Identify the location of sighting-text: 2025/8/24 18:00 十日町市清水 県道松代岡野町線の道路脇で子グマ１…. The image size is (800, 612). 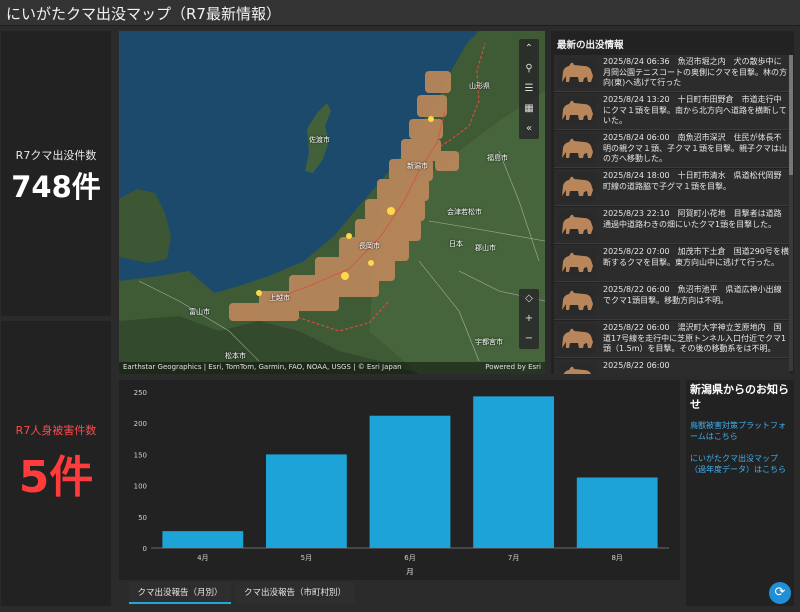
(692, 181).